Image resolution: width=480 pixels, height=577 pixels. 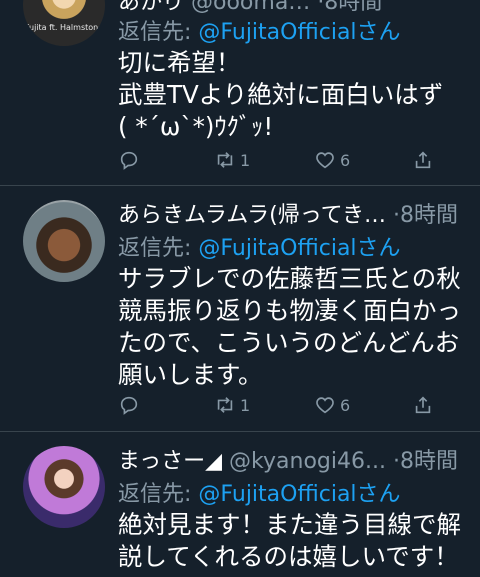 I want to click on tweet-text: 切に希望！ 武豊TVより絶対に面白いはず ( *´ω`*)ｳｸﾞｯ!, so click(x=281, y=94).